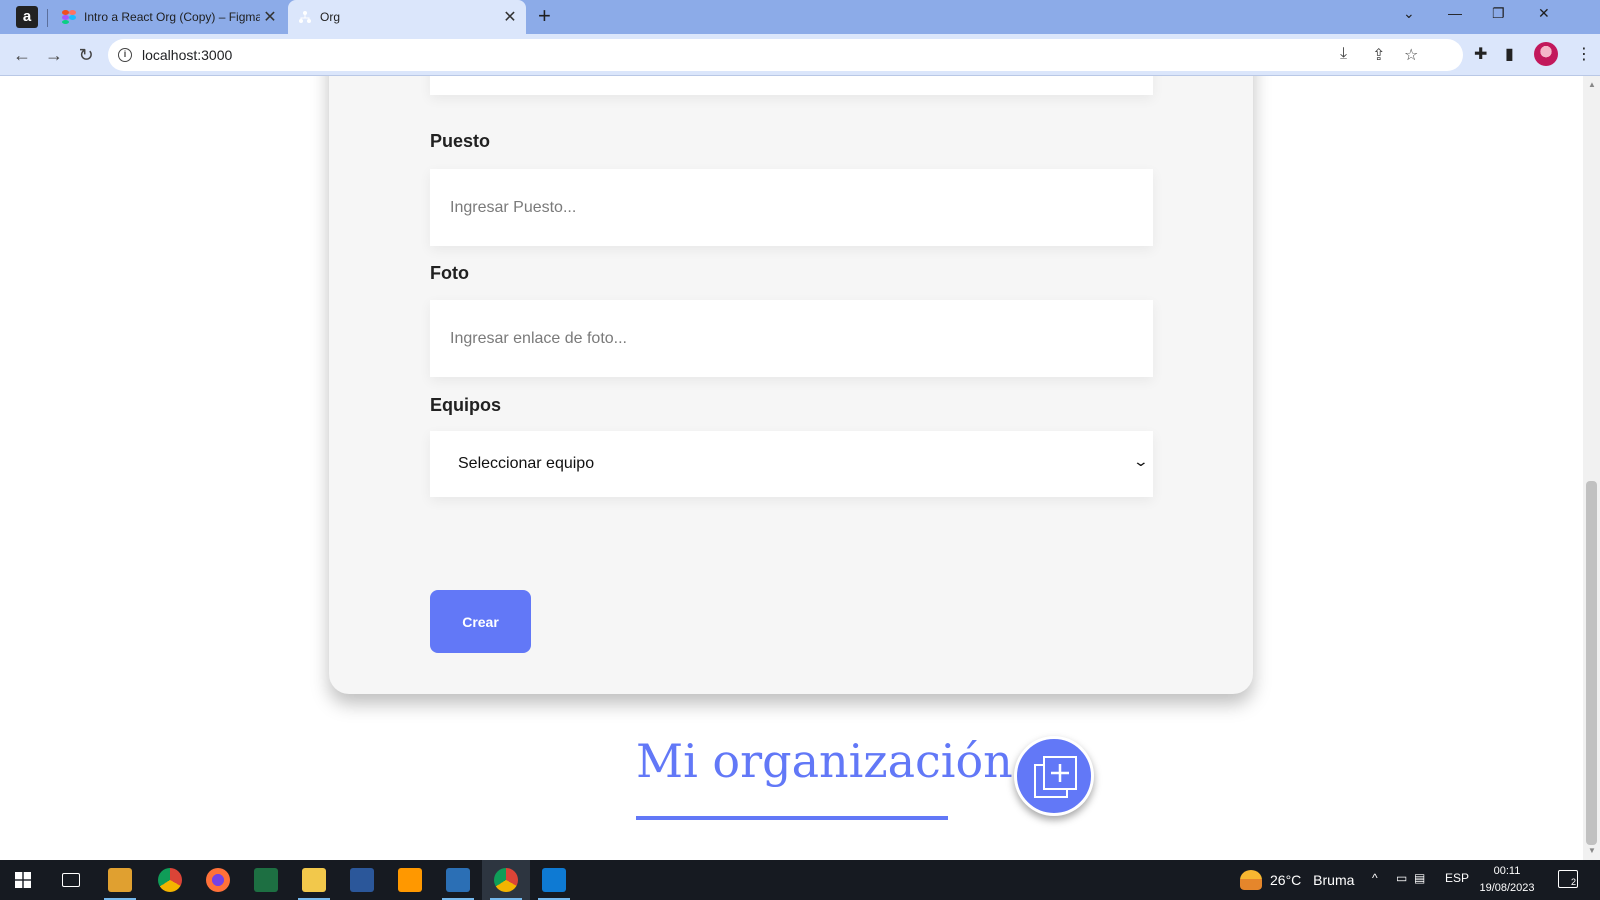 This screenshot has height=900, width=1600. Describe the element at coordinates (218, 880) in the screenshot. I see `firefox-icon` at that location.